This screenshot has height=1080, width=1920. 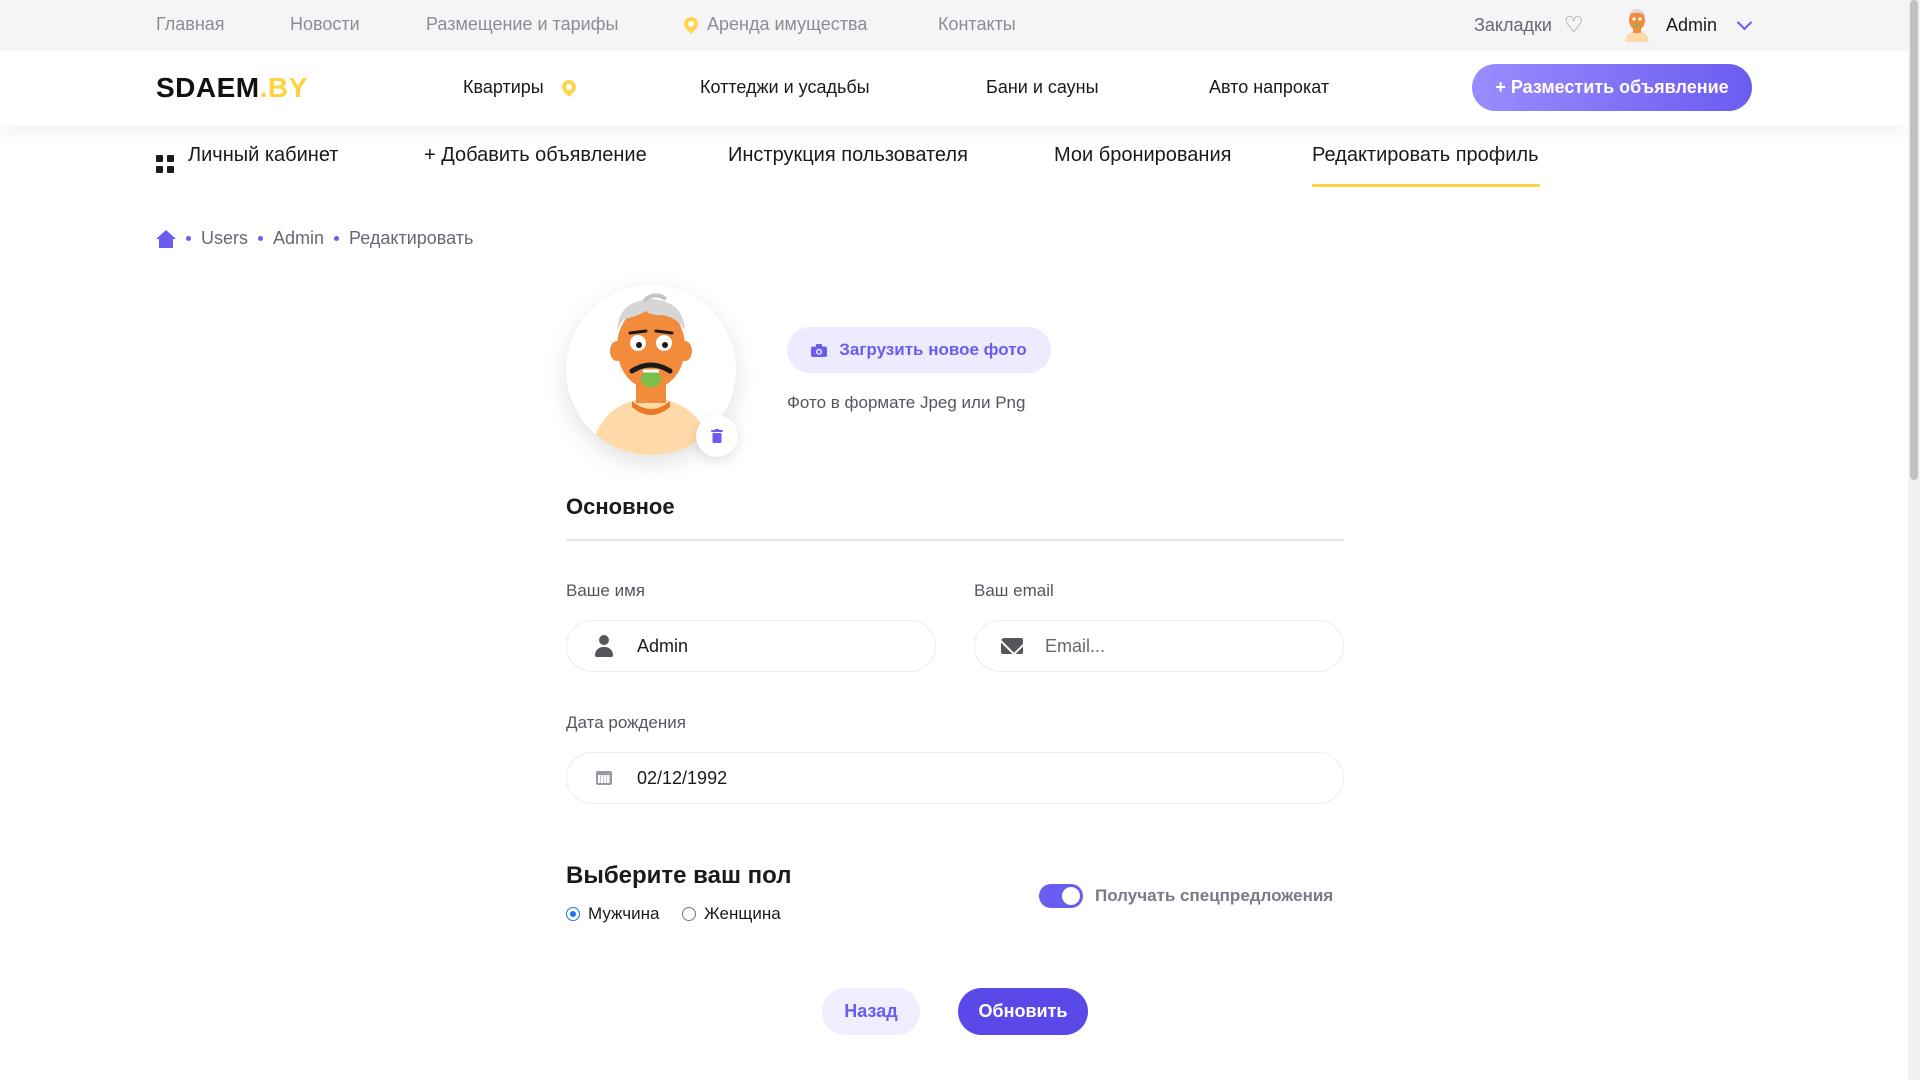 I want to click on mail-icon, so click(x=1012, y=646).